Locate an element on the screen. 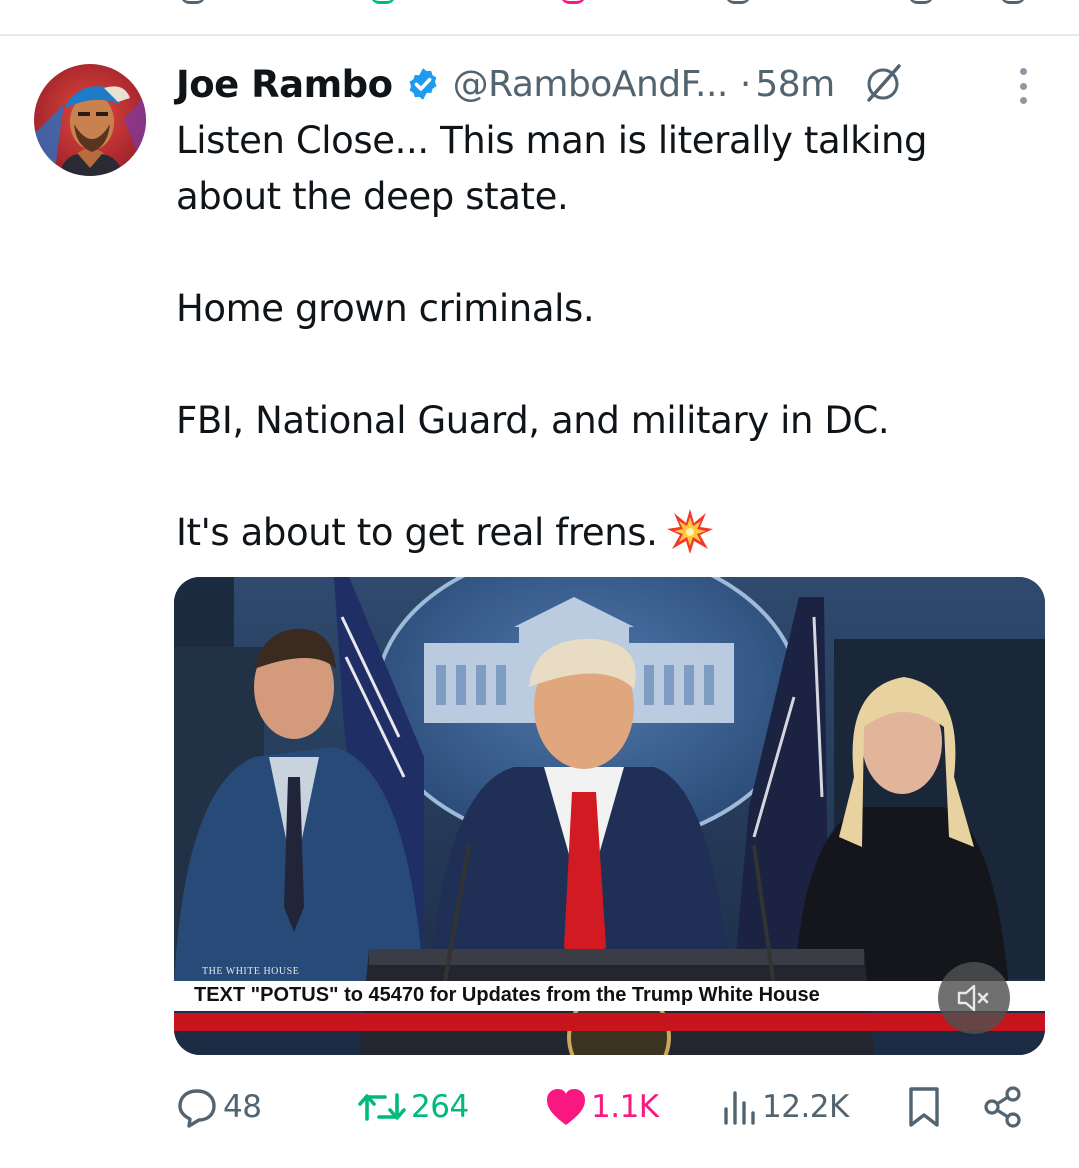 The width and height of the screenshot is (1079, 1168). tweet-text-line: FBI, National Guard, and military in DC. is located at coordinates (533, 420).